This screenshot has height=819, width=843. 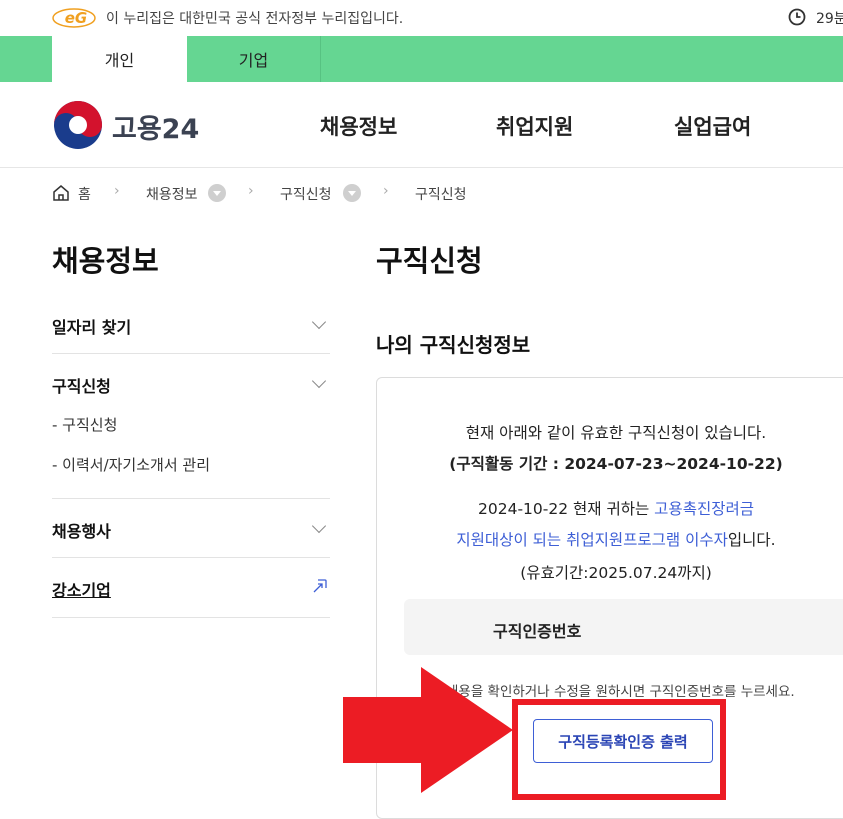 What do you see at coordinates (534, 126) in the screenshot?
I see `nav-employment-support: 취업지원` at bounding box center [534, 126].